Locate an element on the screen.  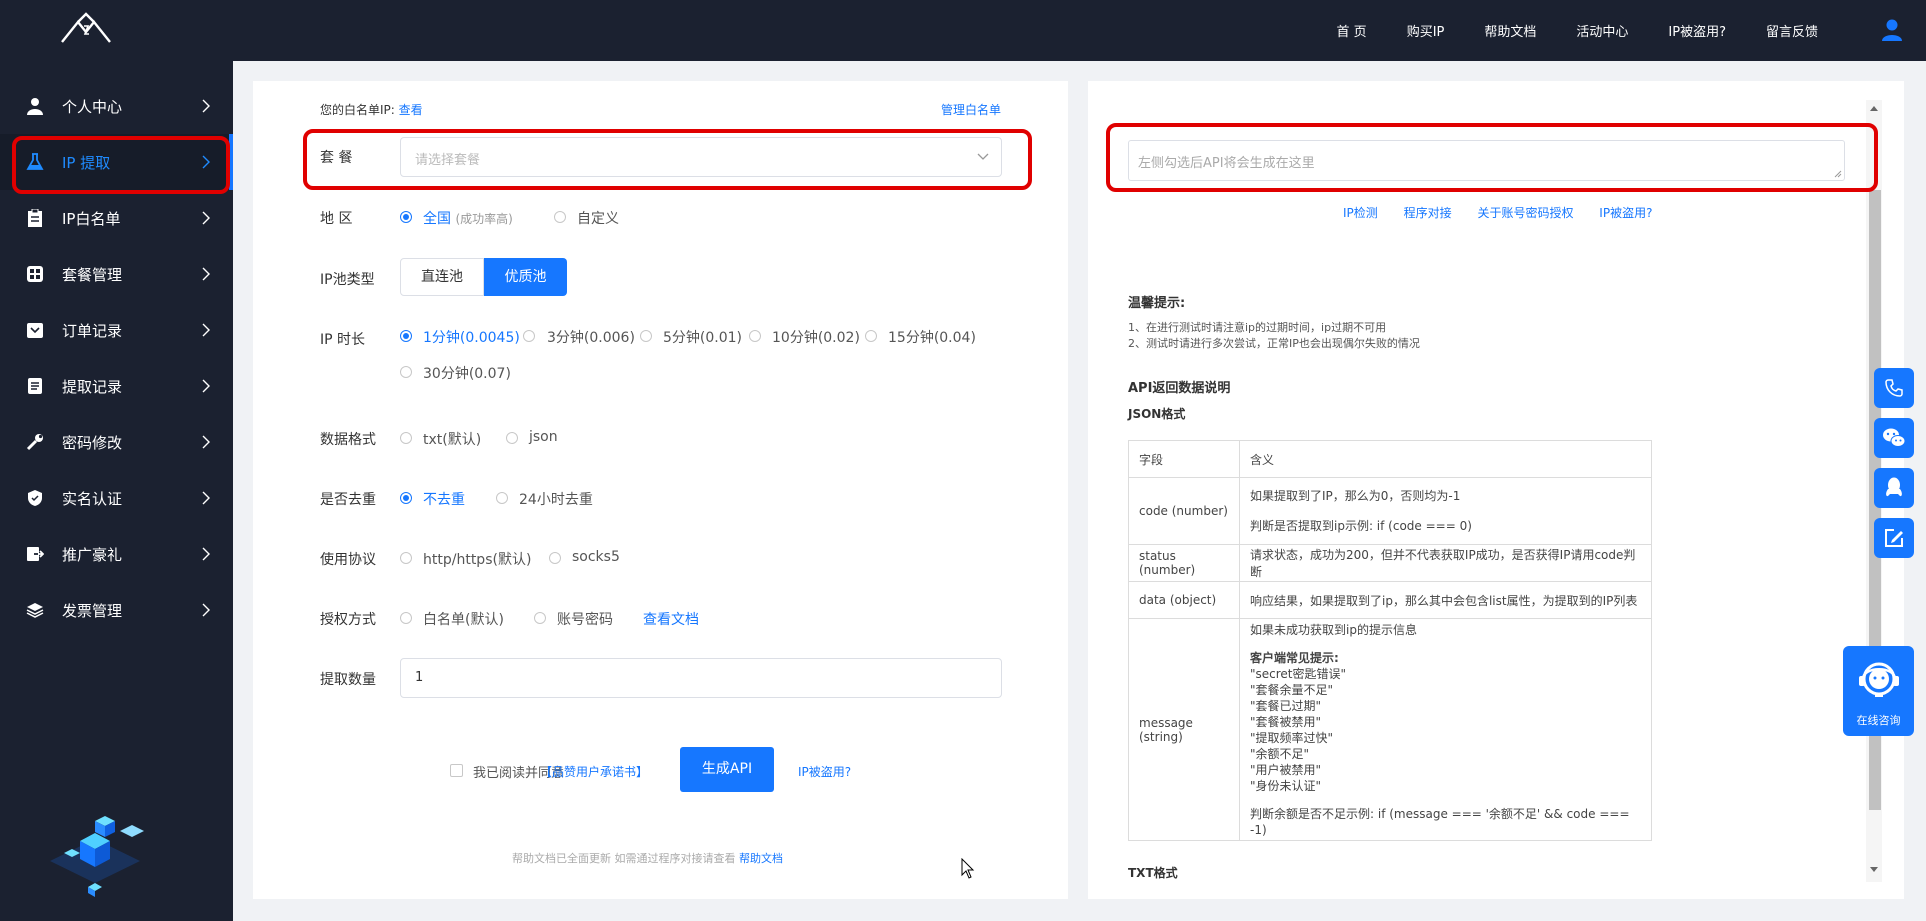
duration-option-30: 30分钟(0.07) is located at coordinates (467, 373).